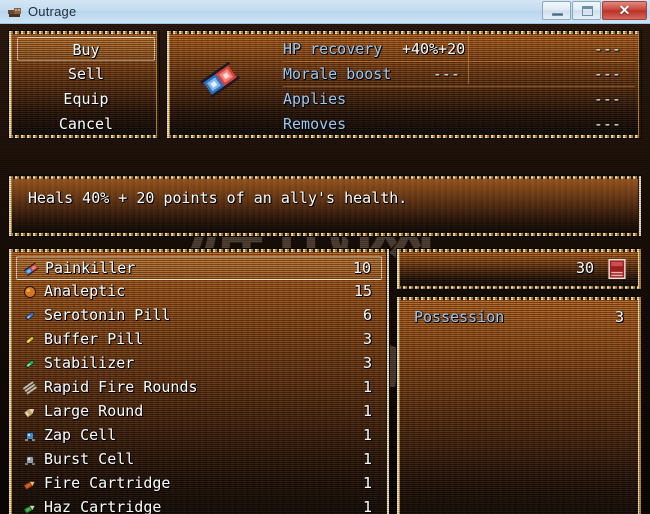  What do you see at coordinates (404, 74) in the screenshot?
I see `stat-row-morale-boost: Morale boost --- ---` at bounding box center [404, 74].